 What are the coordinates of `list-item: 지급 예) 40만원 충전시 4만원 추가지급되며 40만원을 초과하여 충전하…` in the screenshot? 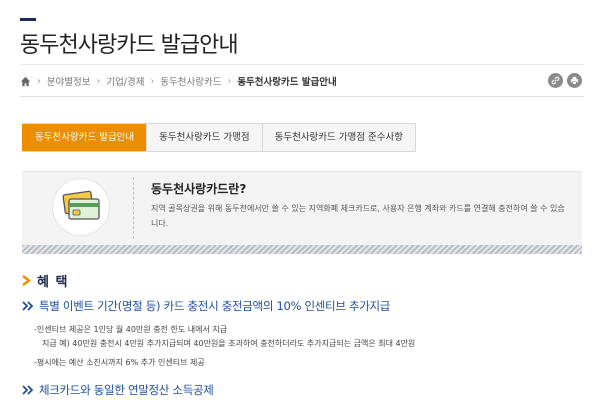 It's located at (224, 344).